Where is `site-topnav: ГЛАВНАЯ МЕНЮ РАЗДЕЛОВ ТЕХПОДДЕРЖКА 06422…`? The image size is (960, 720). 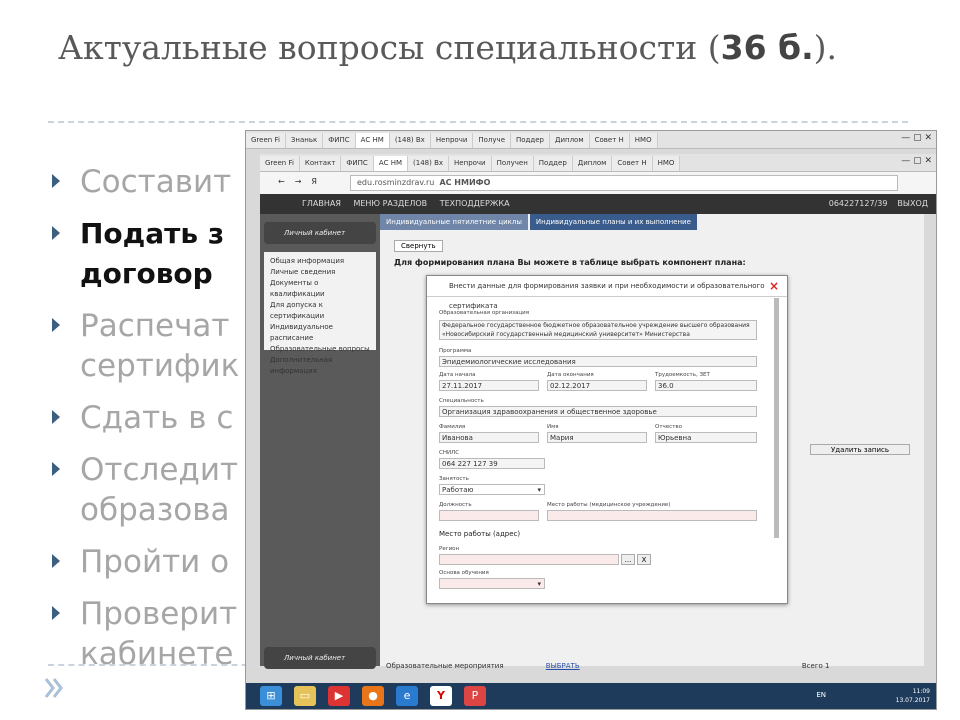 site-topnav: ГЛАВНАЯ МЕНЮ РАЗДЕЛОВ ТЕХПОДДЕРЖКА 06422… is located at coordinates (598, 204).